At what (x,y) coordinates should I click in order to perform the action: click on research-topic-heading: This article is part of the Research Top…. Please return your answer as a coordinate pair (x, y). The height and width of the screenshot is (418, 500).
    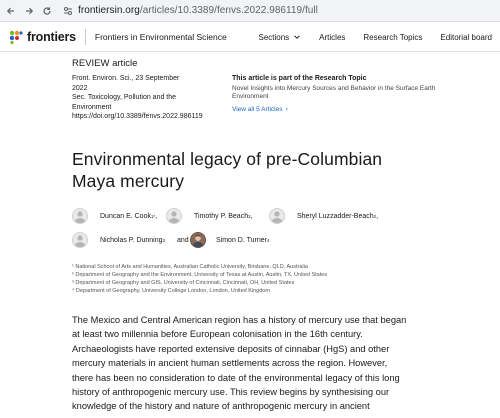
    Looking at the image, I should click on (299, 78).